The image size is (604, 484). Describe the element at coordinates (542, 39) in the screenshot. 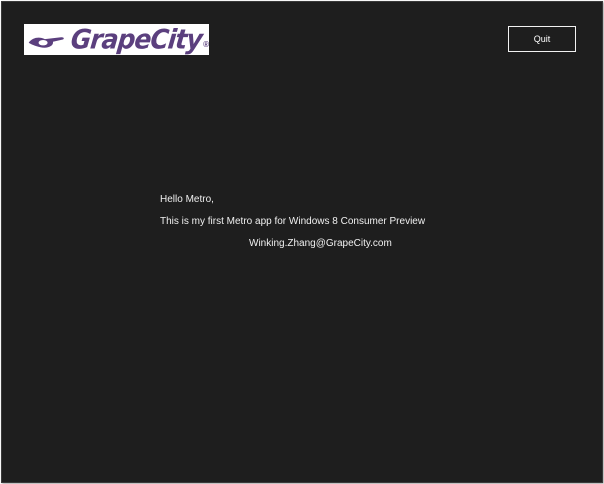

I see `quit-button: Quit` at that location.